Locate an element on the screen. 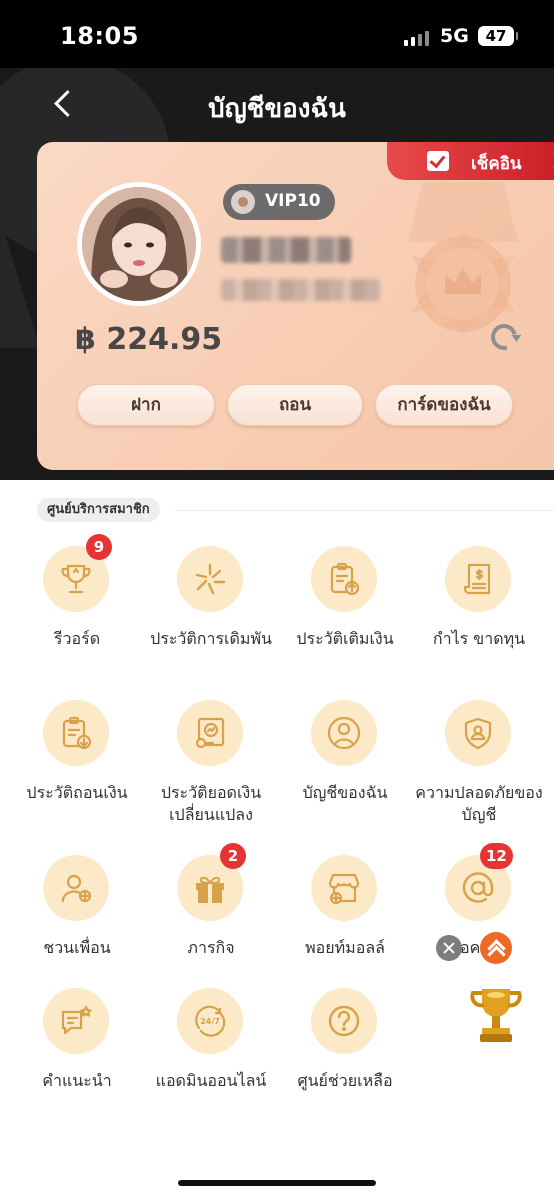  withdraw-button: ถอน is located at coordinates (295, 405).